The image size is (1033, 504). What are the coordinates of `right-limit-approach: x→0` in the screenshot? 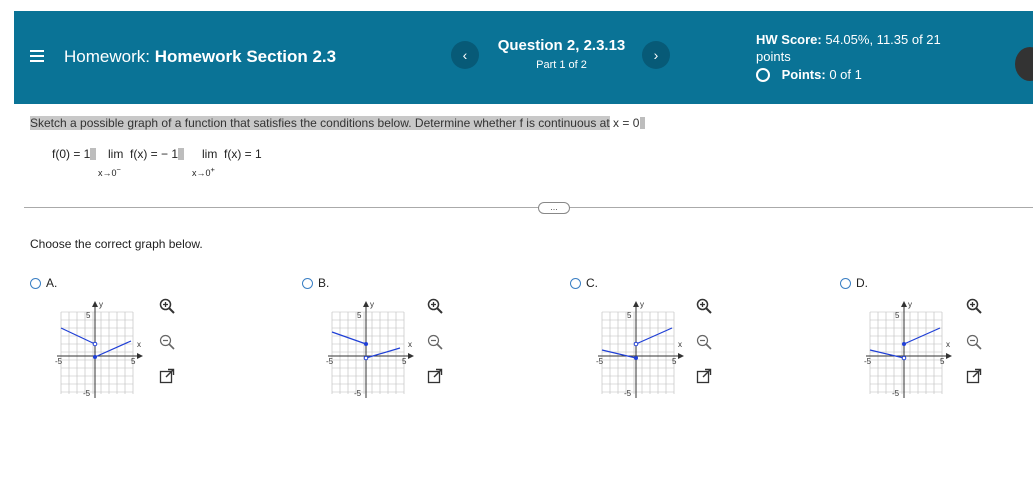 It's located at (201, 173).